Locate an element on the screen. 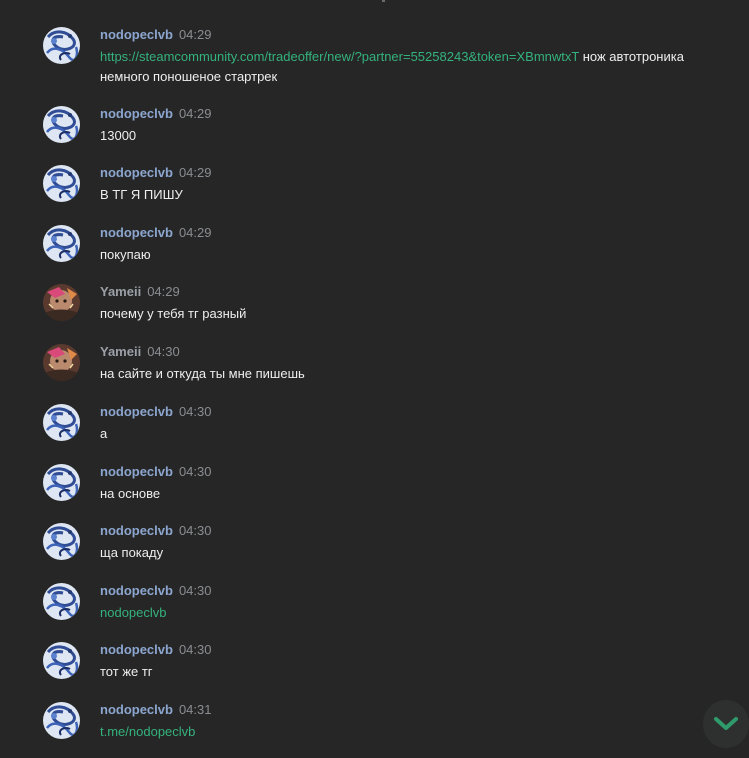 Image resolution: width=749 pixels, height=758 pixels. scroll-to-bottom-button is located at coordinates (726, 724).